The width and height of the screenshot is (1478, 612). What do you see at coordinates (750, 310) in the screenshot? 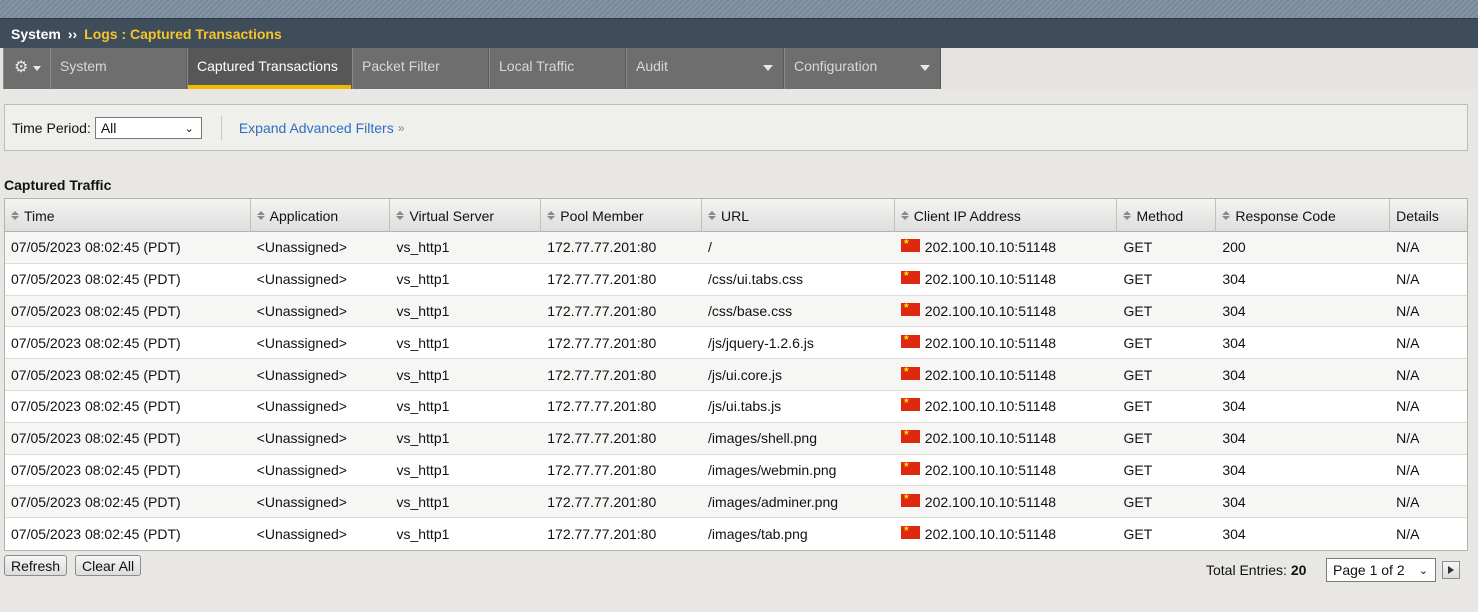
I see `cell-url: /css/base.css` at bounding box center [750, 310].